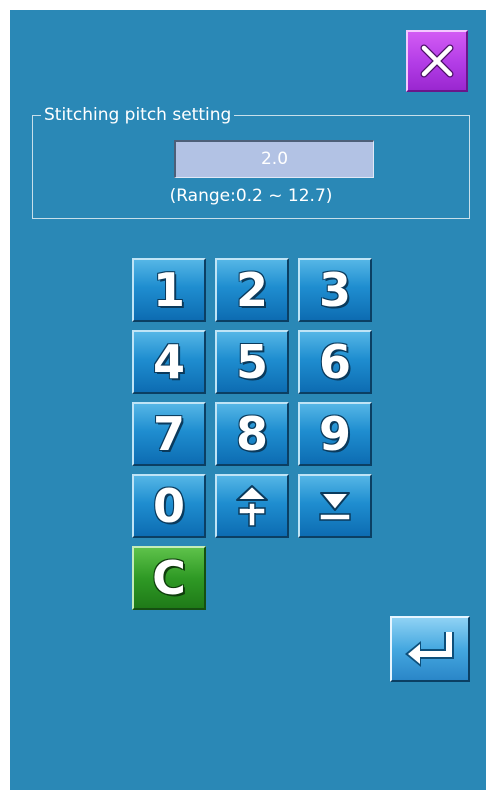 The image size is (486, 803). What do you see at coordinates (252, 434) in the screenshot?
I see `key-8: 8` at bounding box center [252, 434].